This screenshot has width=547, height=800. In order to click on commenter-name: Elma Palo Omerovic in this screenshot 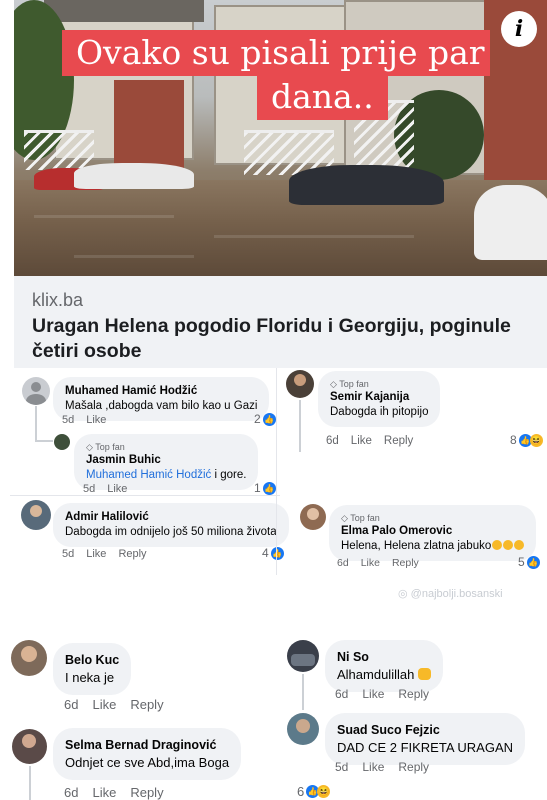, I will do `click(432, 531)`.